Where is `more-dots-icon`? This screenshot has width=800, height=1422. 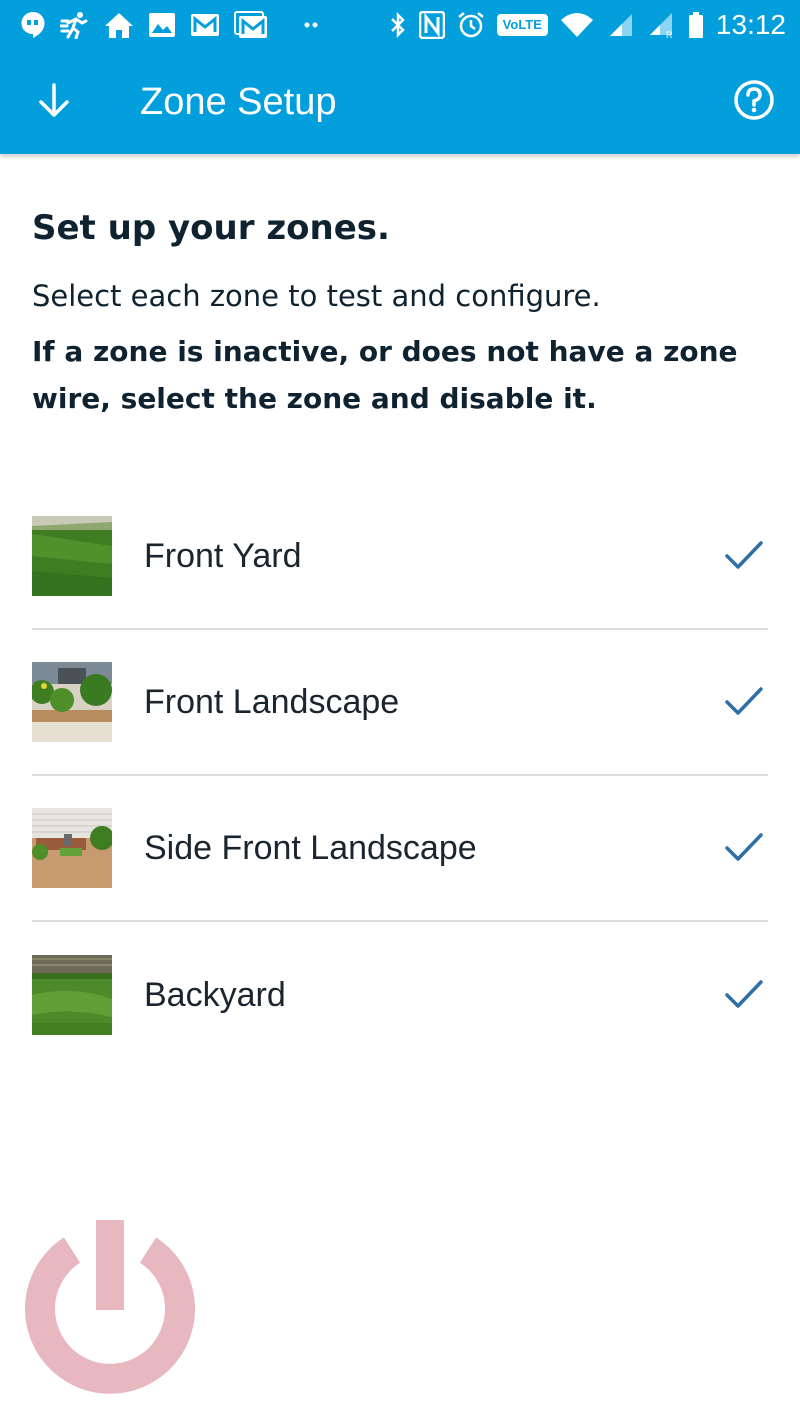
more-dots-icon is located at coordinates (311, 25).